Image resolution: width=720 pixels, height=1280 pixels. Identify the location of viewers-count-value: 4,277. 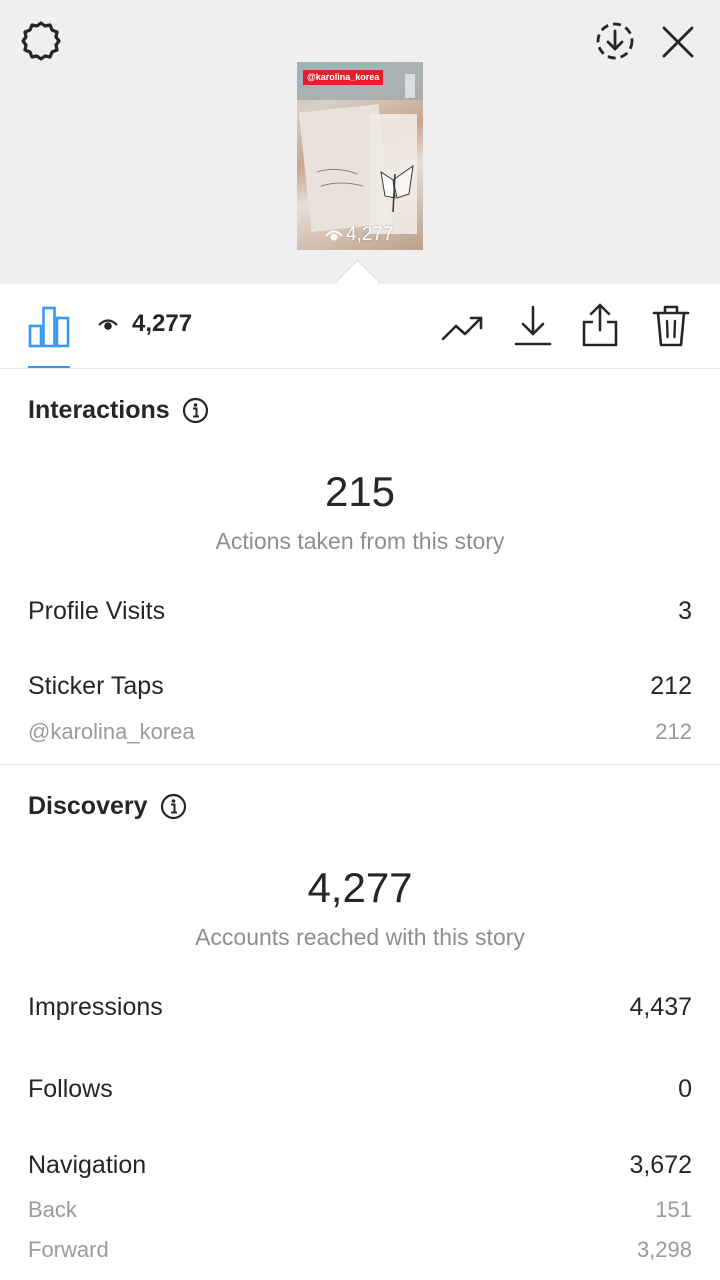
(162, 323).